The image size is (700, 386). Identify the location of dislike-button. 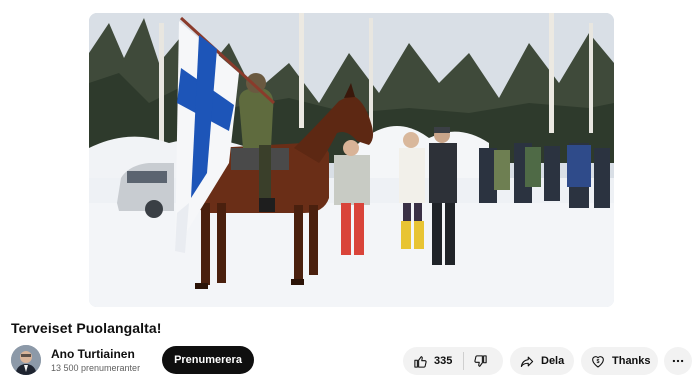
(476, 361).